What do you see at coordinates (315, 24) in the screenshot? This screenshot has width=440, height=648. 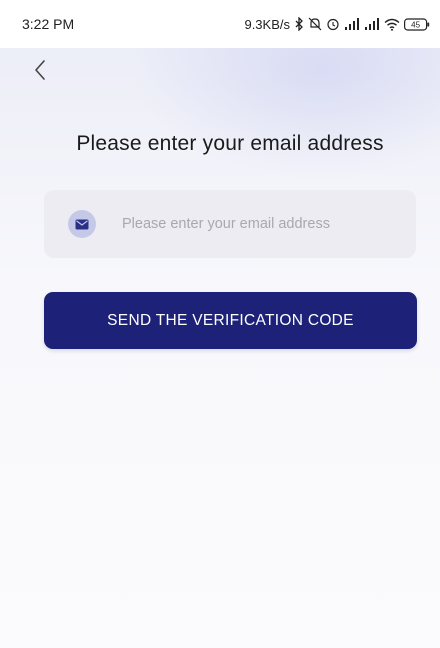 I see `mute-icon` at bounding box center [315, 24].